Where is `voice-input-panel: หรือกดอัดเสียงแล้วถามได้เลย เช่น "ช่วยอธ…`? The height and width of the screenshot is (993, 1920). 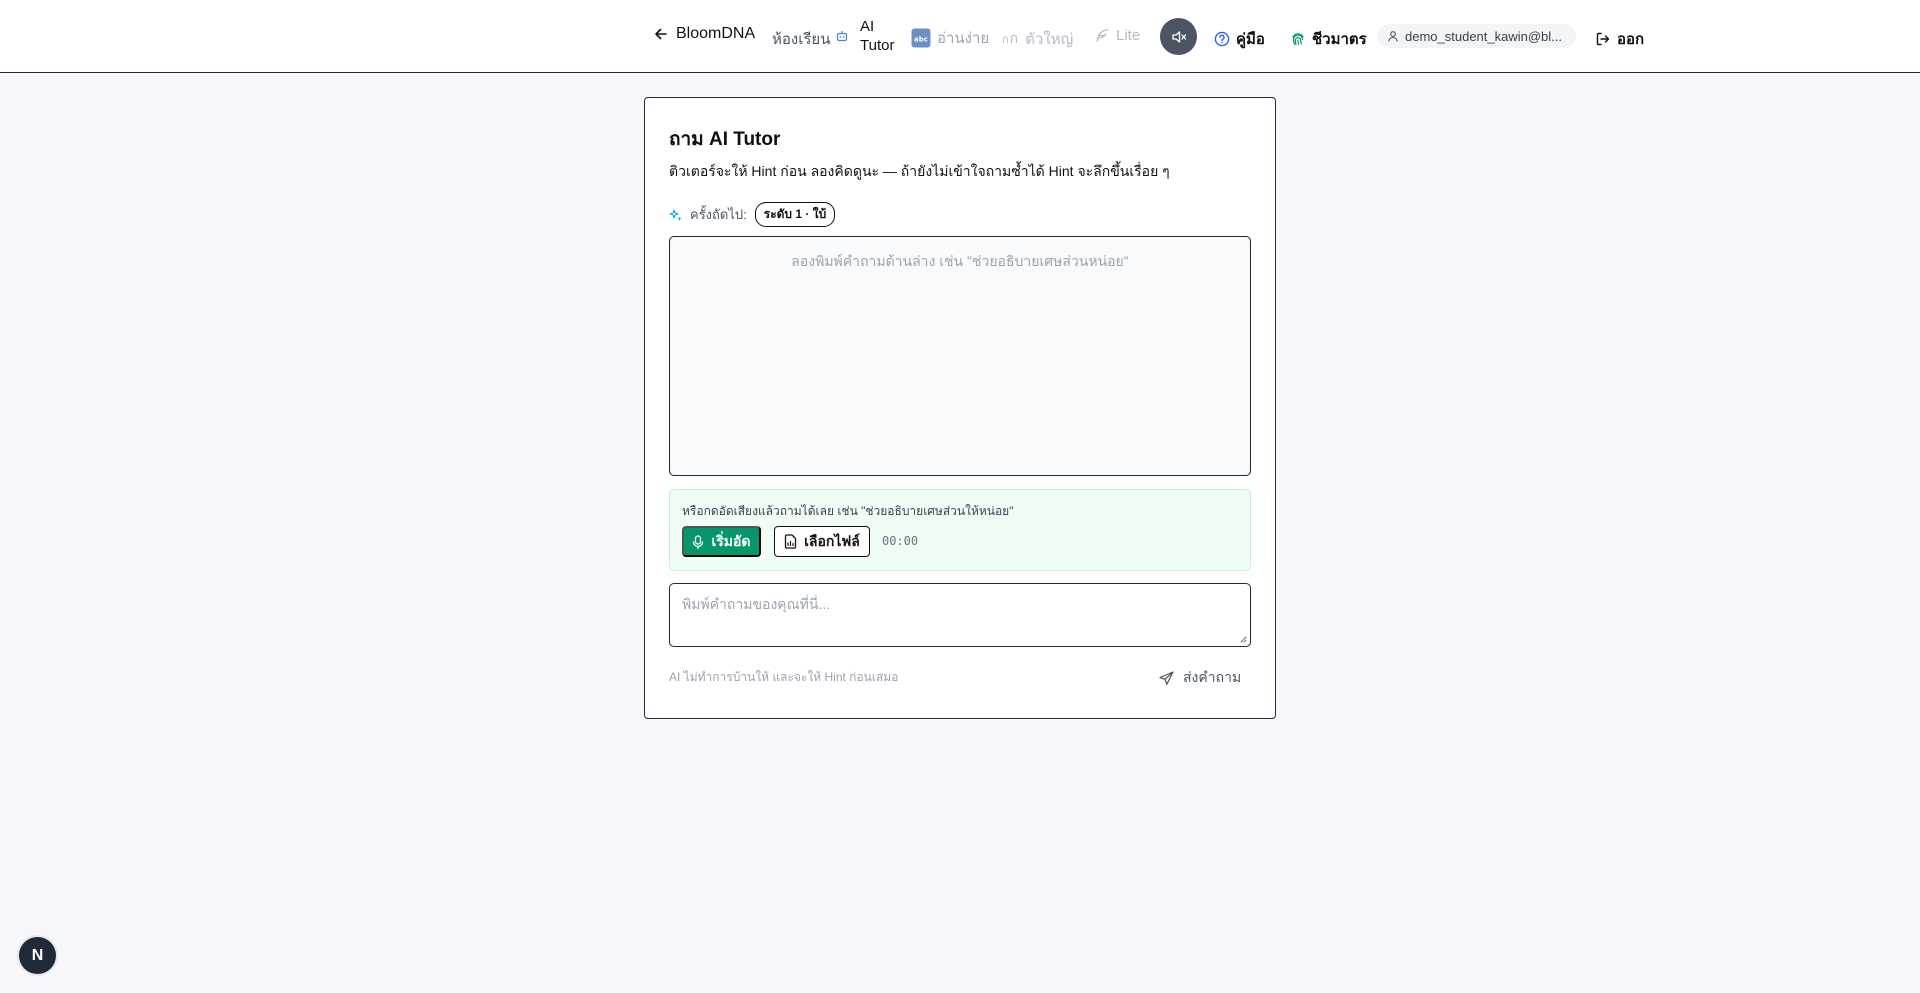
voice-input-panel: หรือกดอัดเสียงแล้วถามได้เลย เช่น "ช่วยอธ… is located at coordinates (960, 530).